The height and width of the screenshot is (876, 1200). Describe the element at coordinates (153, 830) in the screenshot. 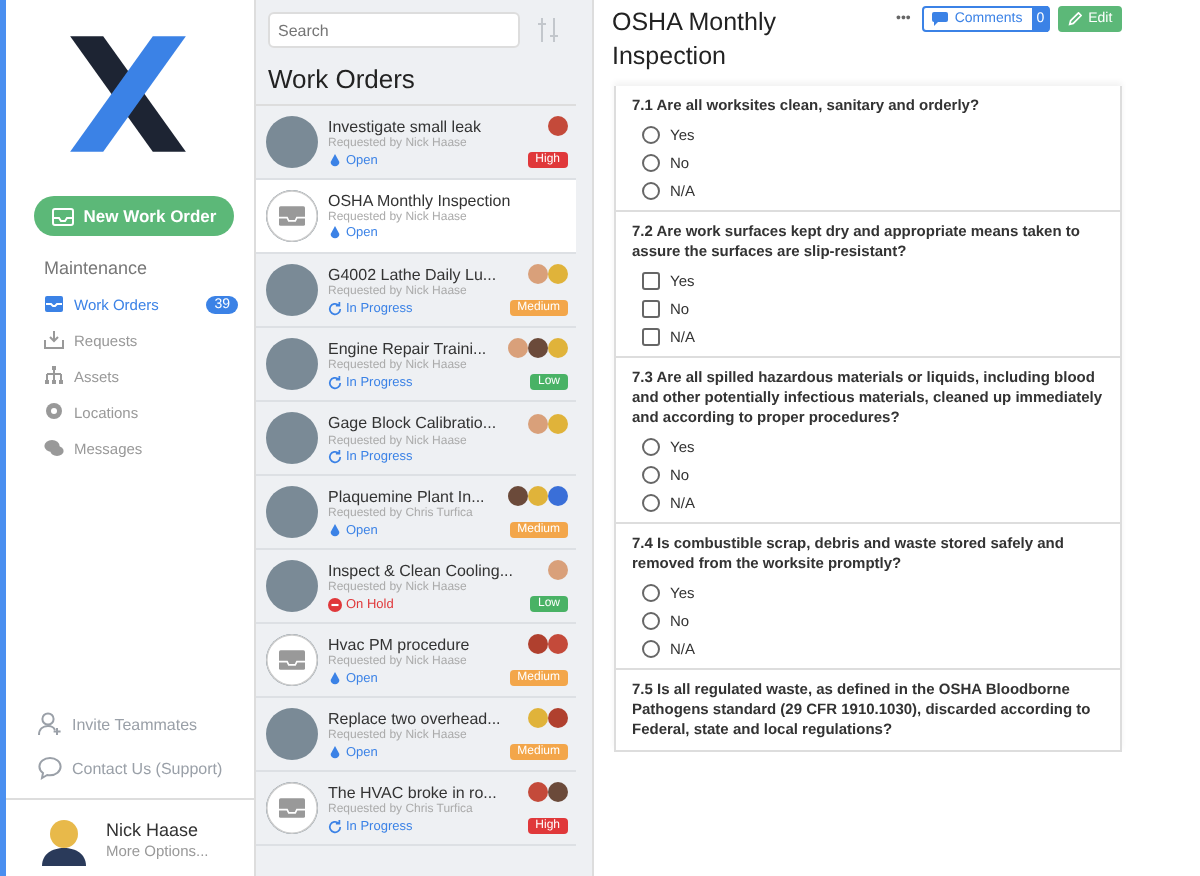

I see `user-name: Nick Haase` at that location.